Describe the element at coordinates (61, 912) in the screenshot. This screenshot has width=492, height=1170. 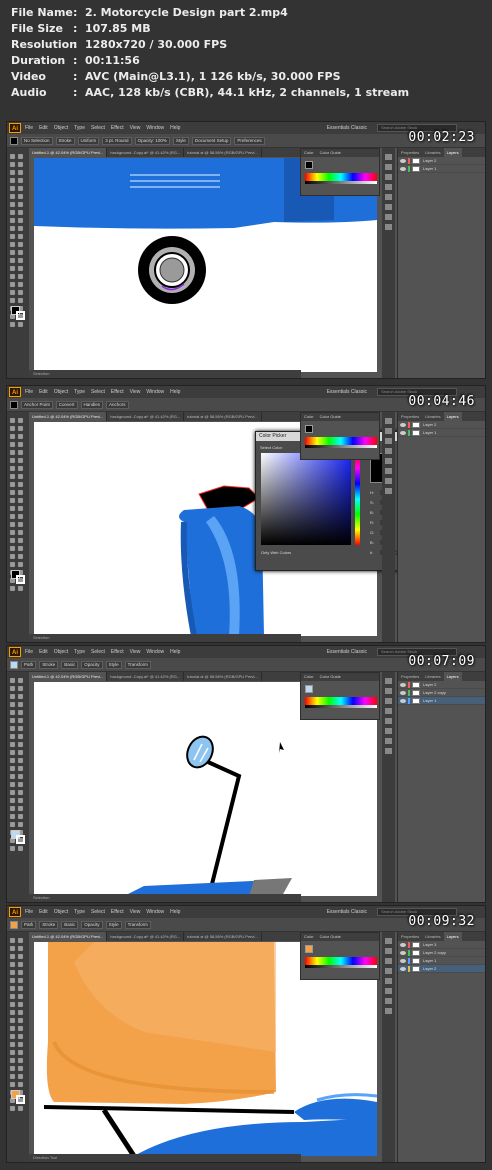
I see `menu-object: Object` at that location.